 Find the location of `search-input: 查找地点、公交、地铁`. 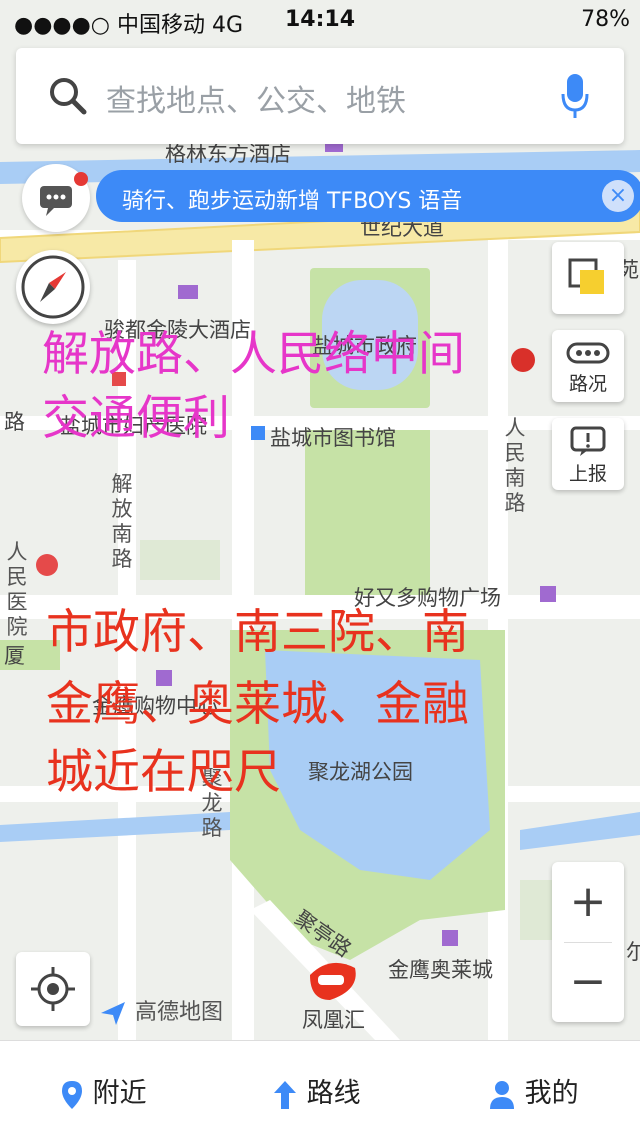

search-input: 查找地点、公交、地铁 is located at coordinates (256, 98).